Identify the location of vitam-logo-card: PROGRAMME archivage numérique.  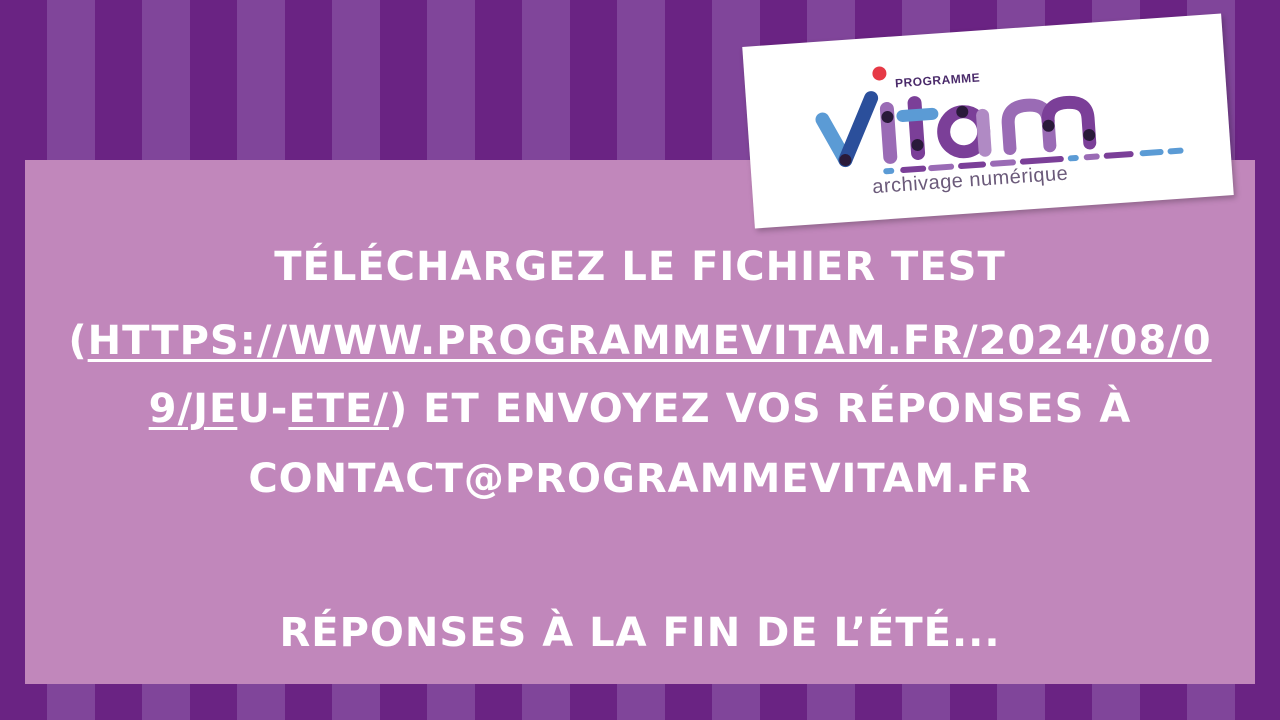
(988, 121).